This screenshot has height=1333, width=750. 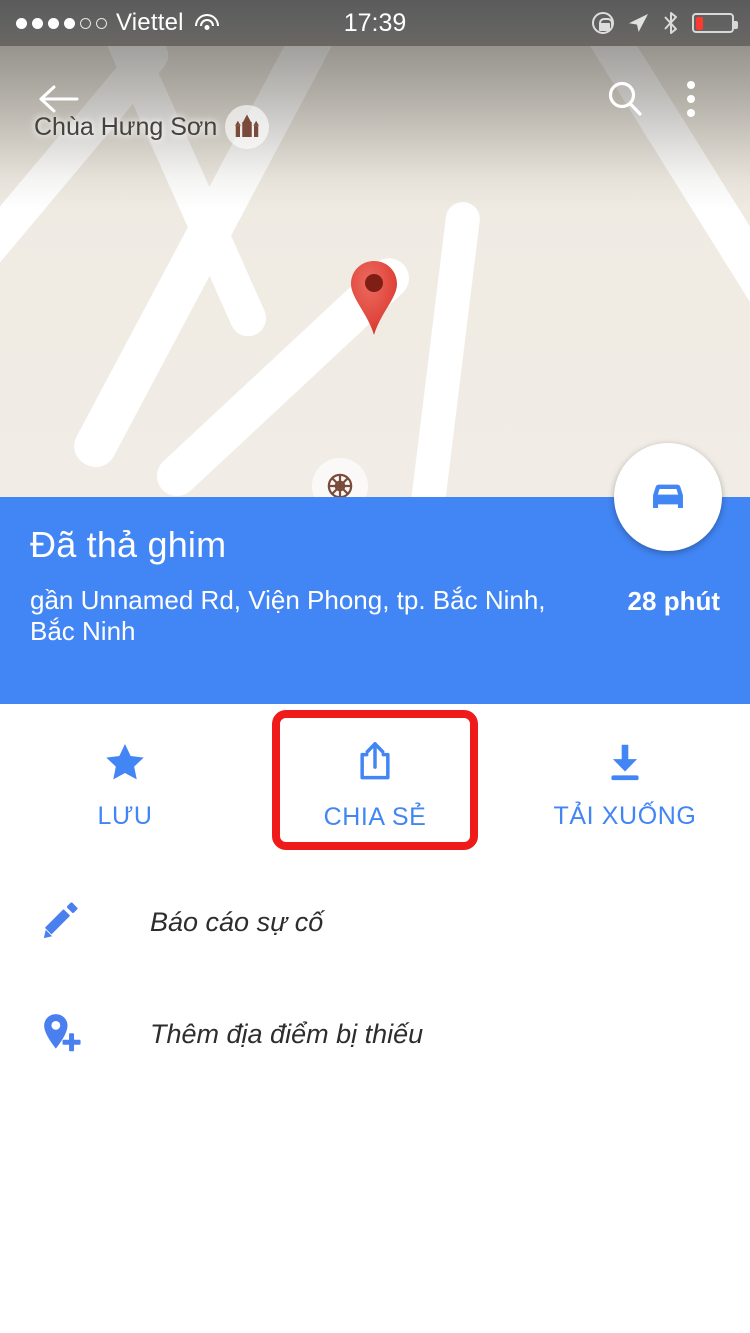 What do you see at coordinates (673, 600) in the screenshot?
I see `place-eta: 28 phút` at bounding box center [673, 600].